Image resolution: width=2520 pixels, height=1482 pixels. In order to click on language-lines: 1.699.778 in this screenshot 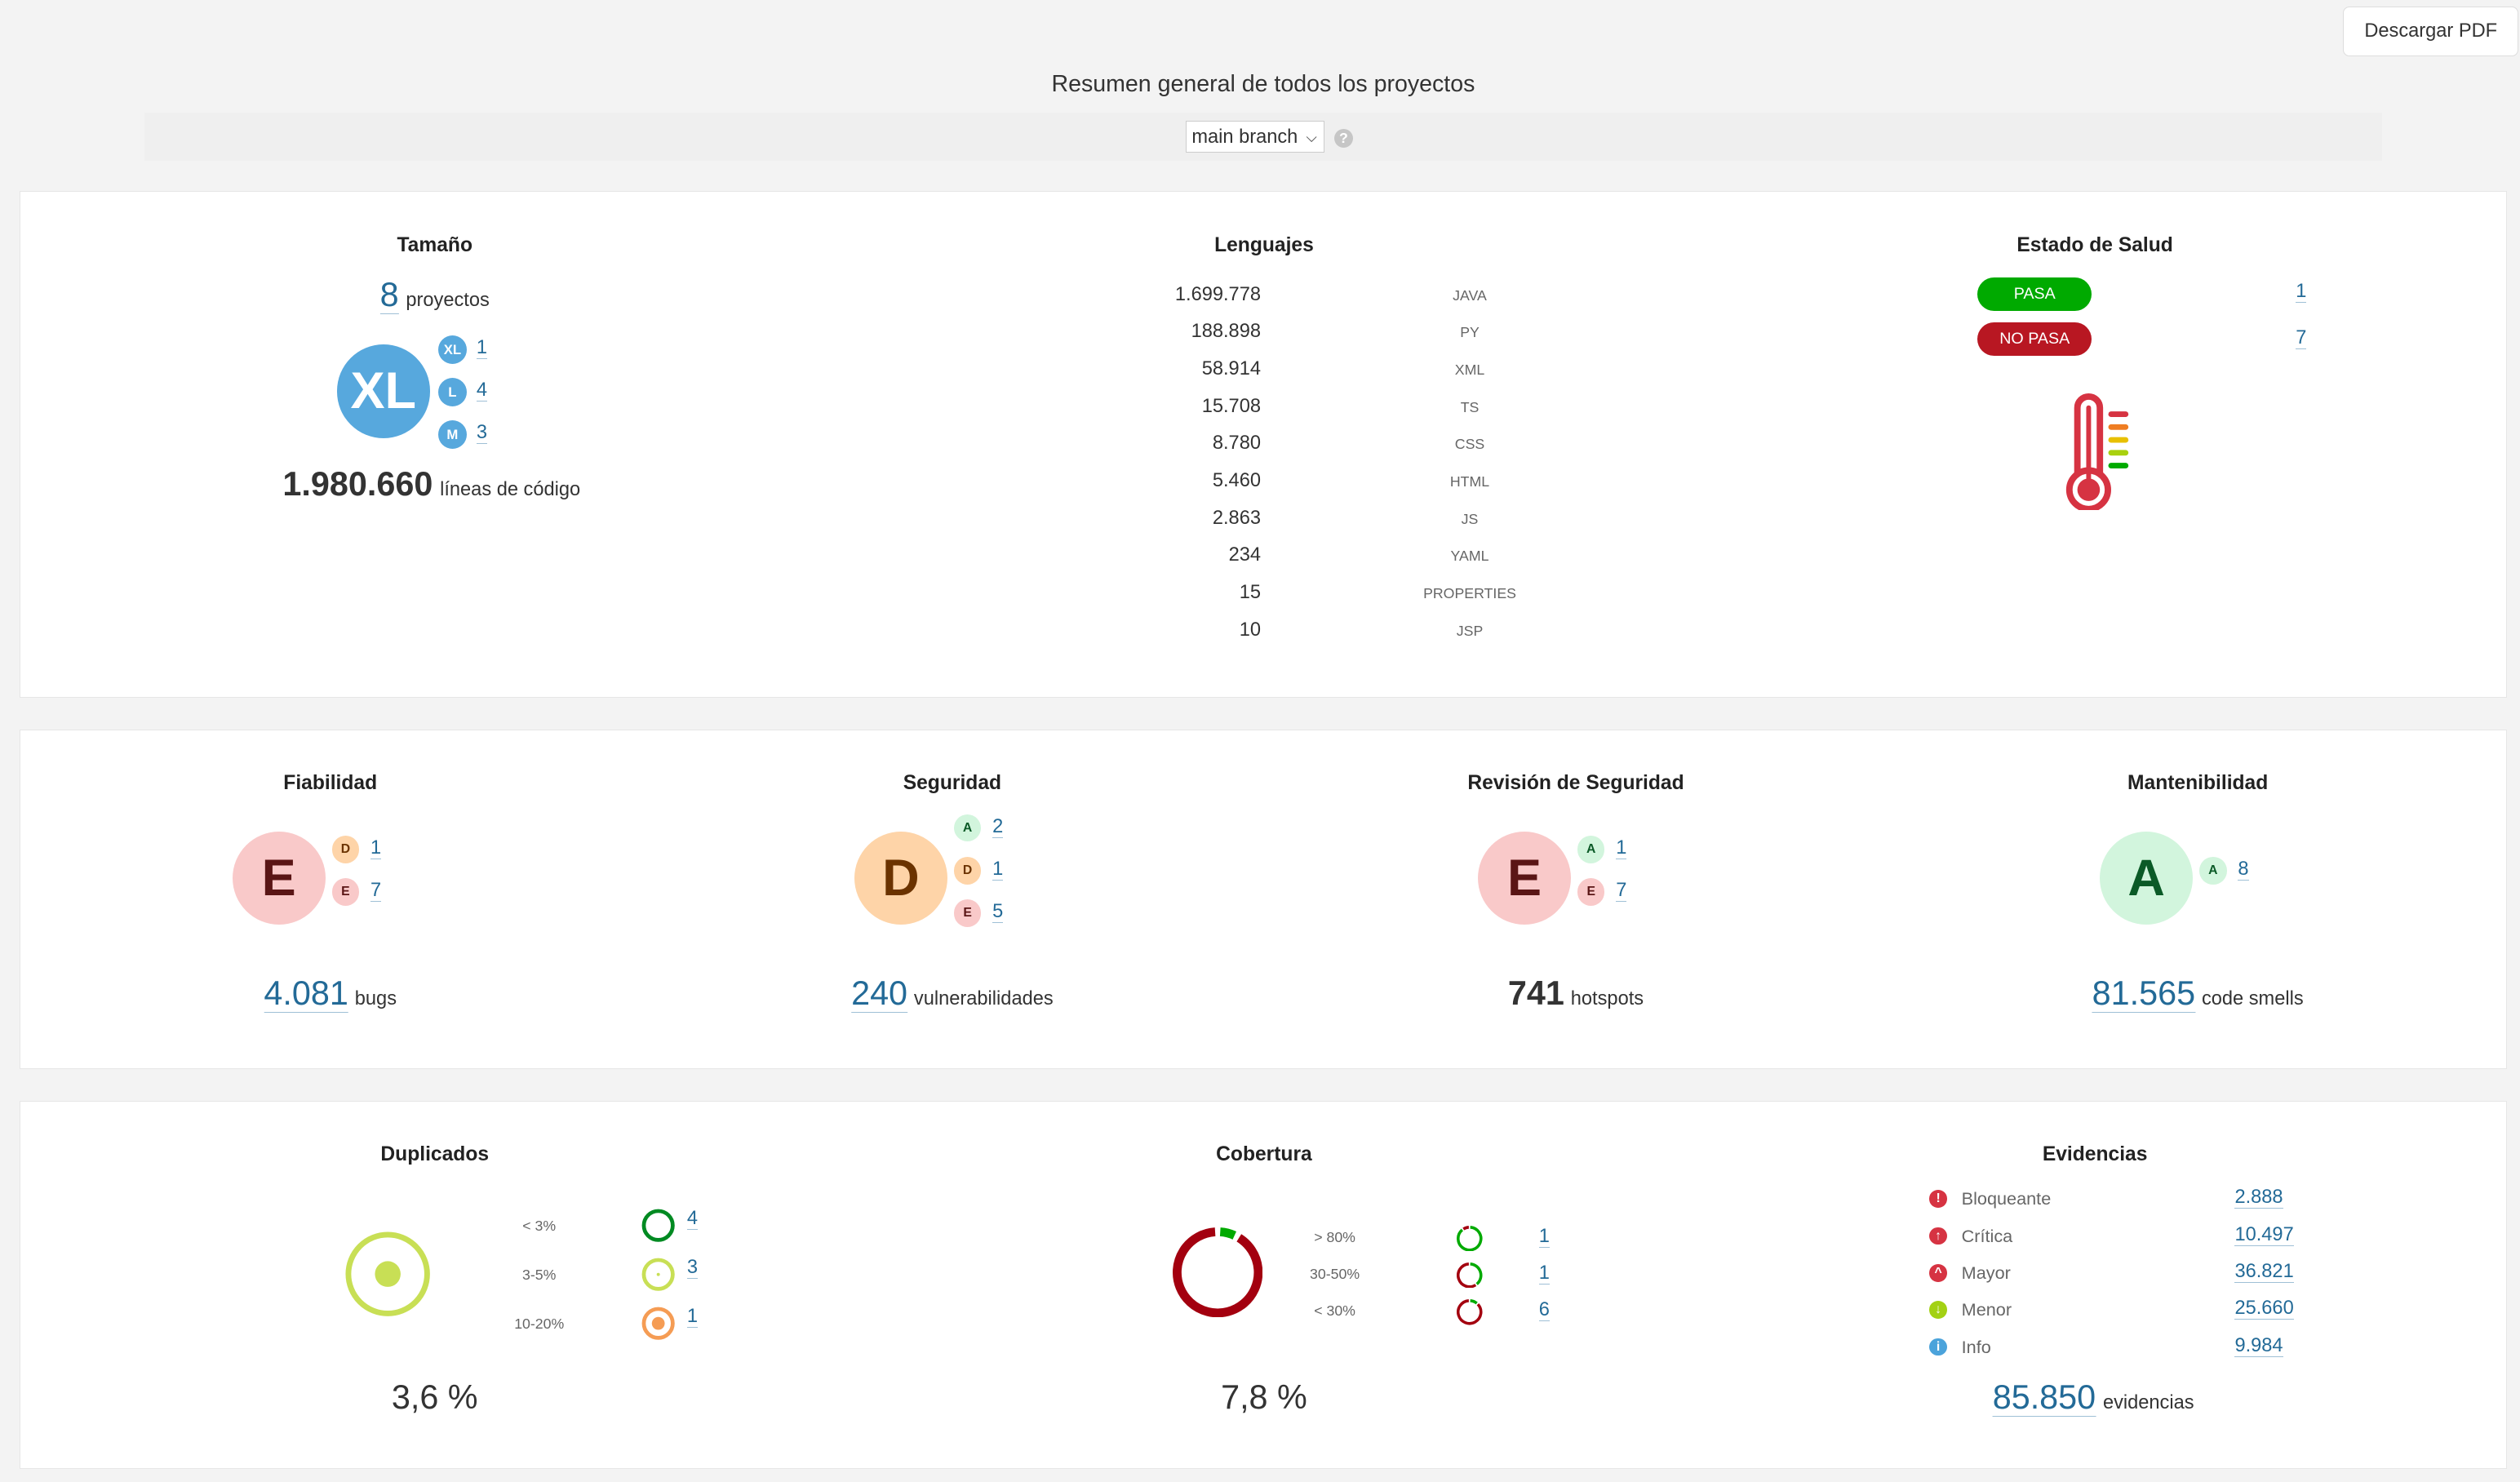, I will do `click(1217, 294)`.